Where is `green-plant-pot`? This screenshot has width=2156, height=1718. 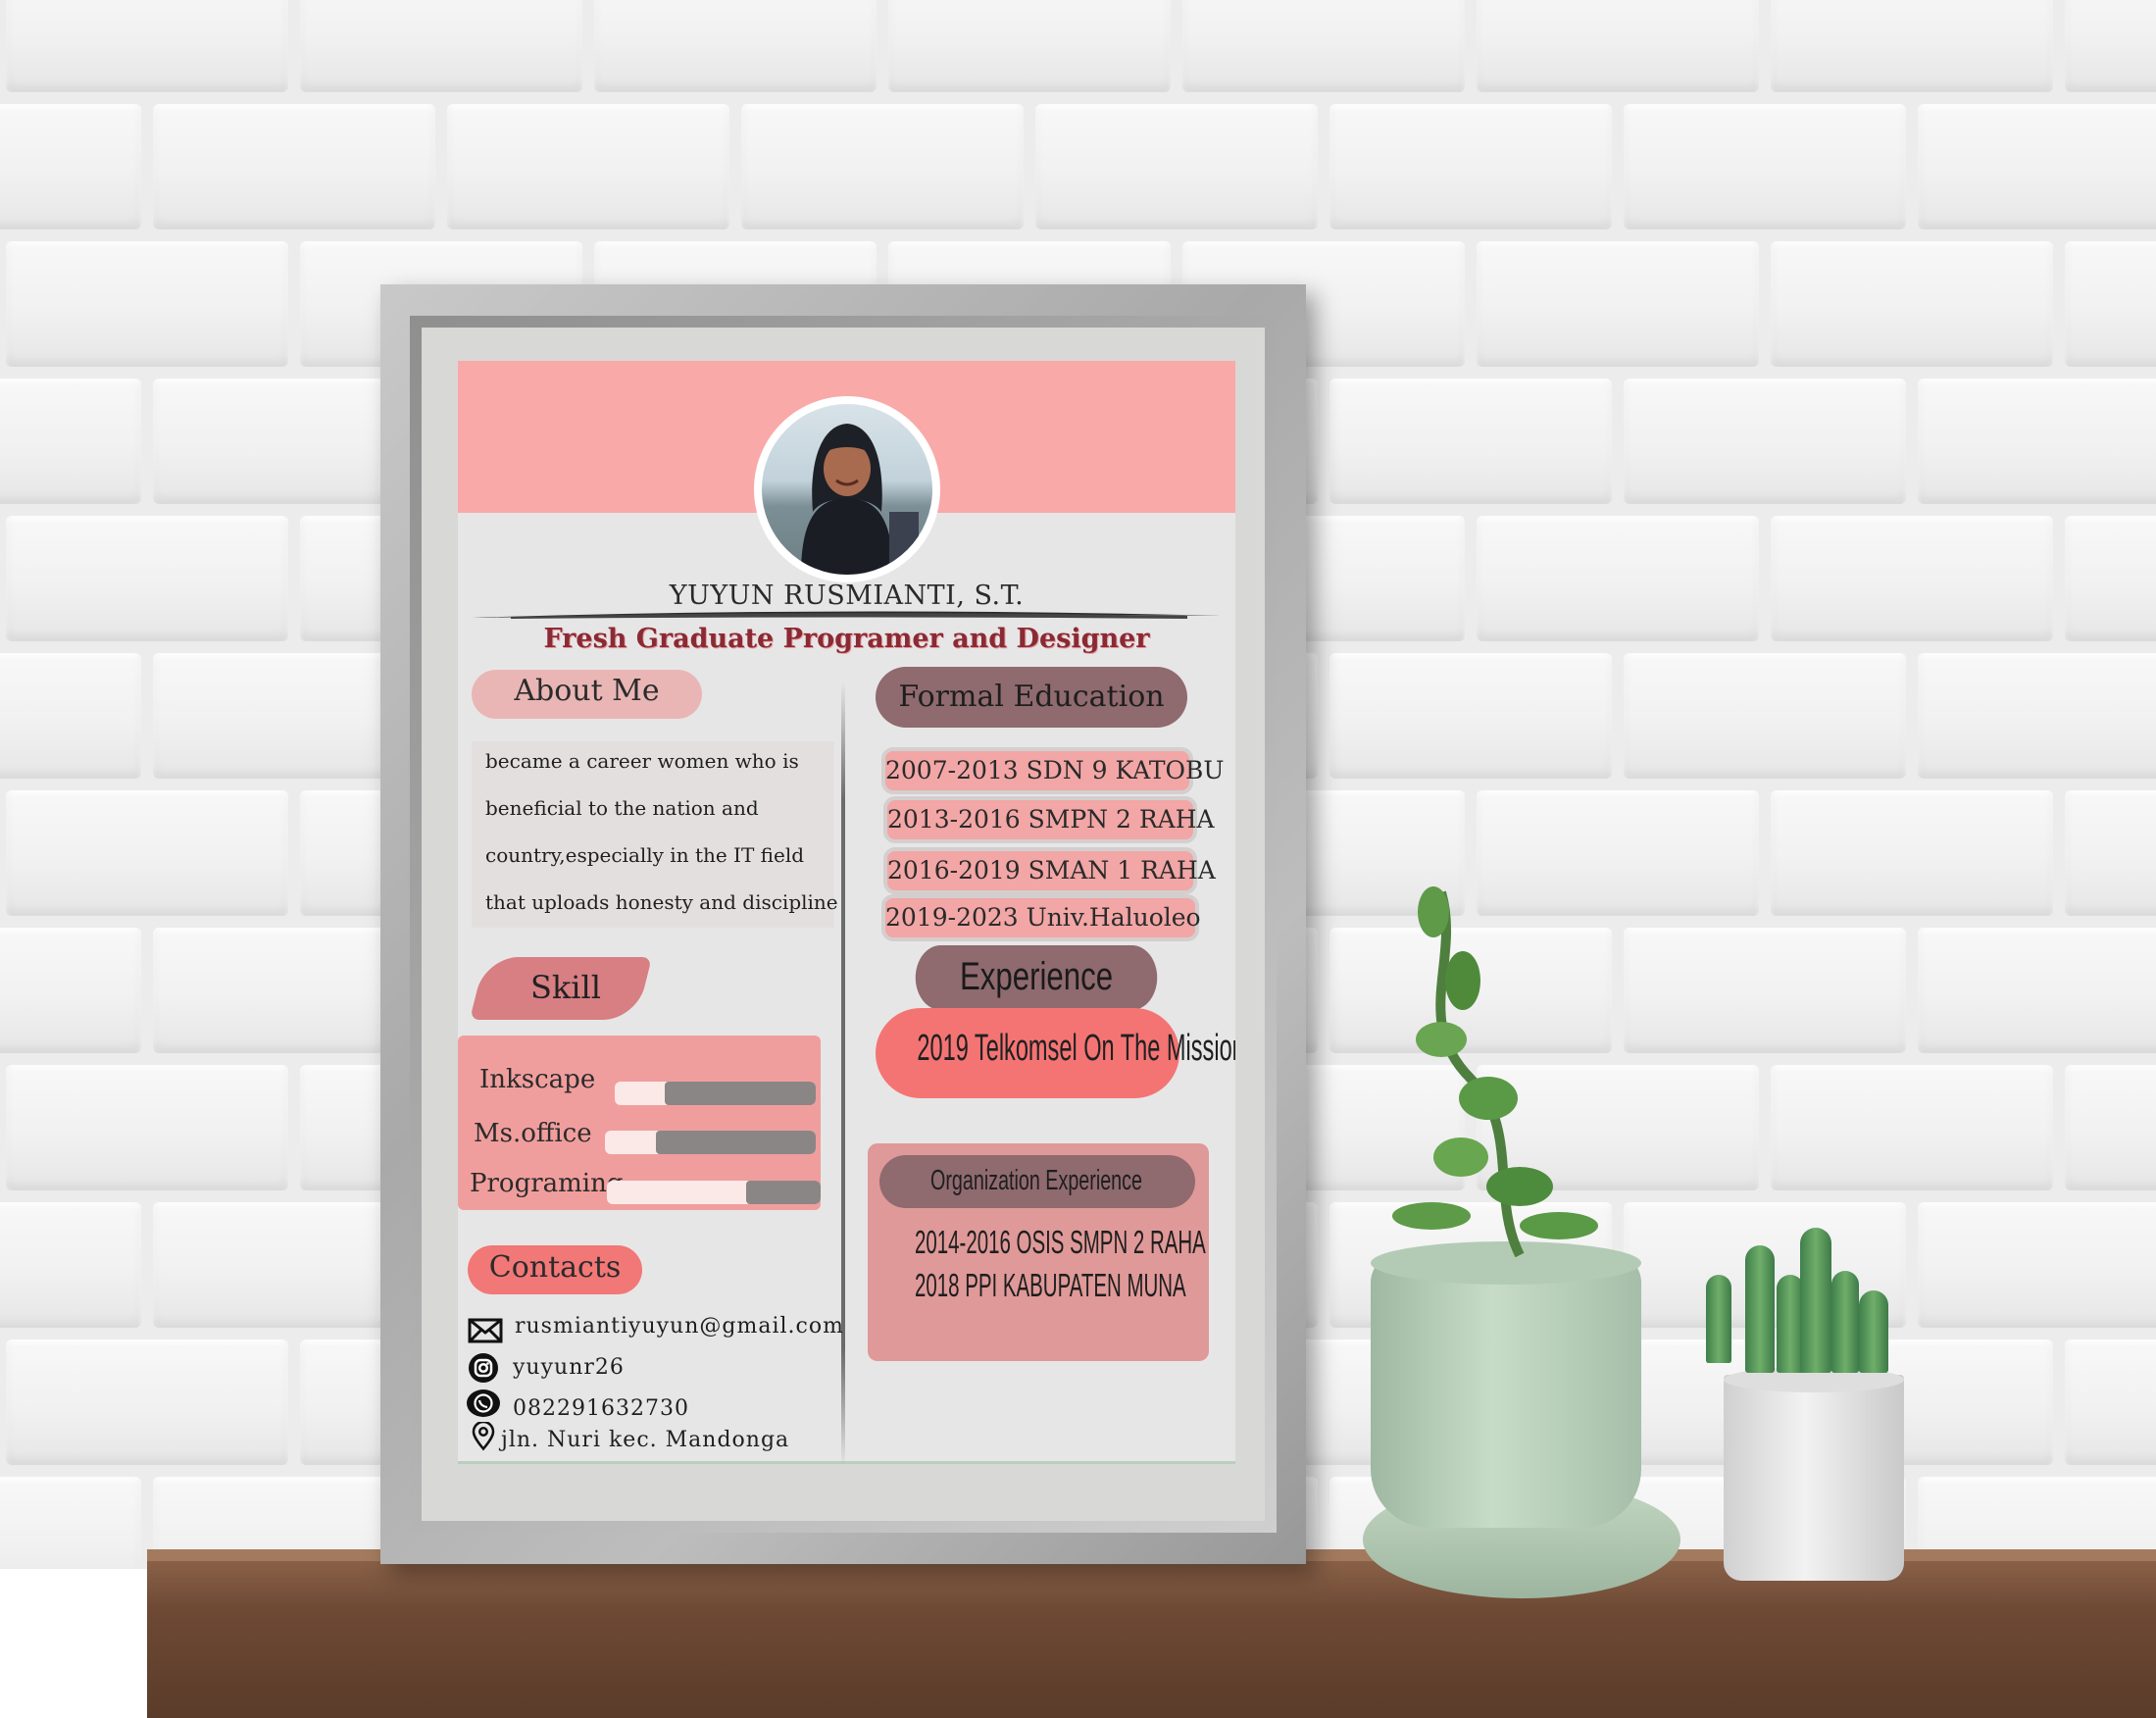 green-plant-pot is located at coordinates (1506, 1390).